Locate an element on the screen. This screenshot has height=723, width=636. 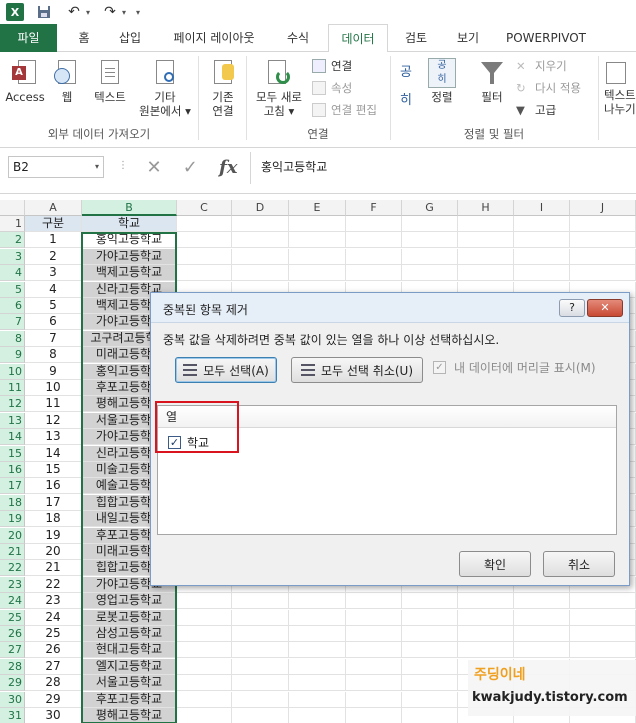
cell: 2 is located at coordinates (53, 256).